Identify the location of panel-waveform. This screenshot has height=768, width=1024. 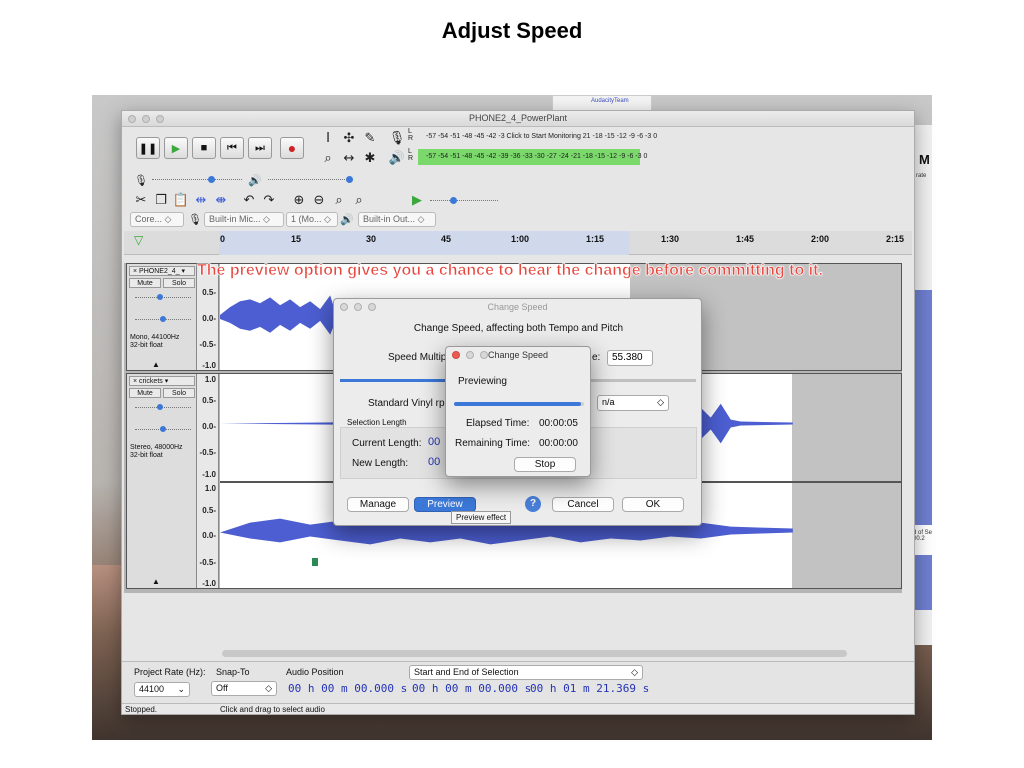
(923, 450).